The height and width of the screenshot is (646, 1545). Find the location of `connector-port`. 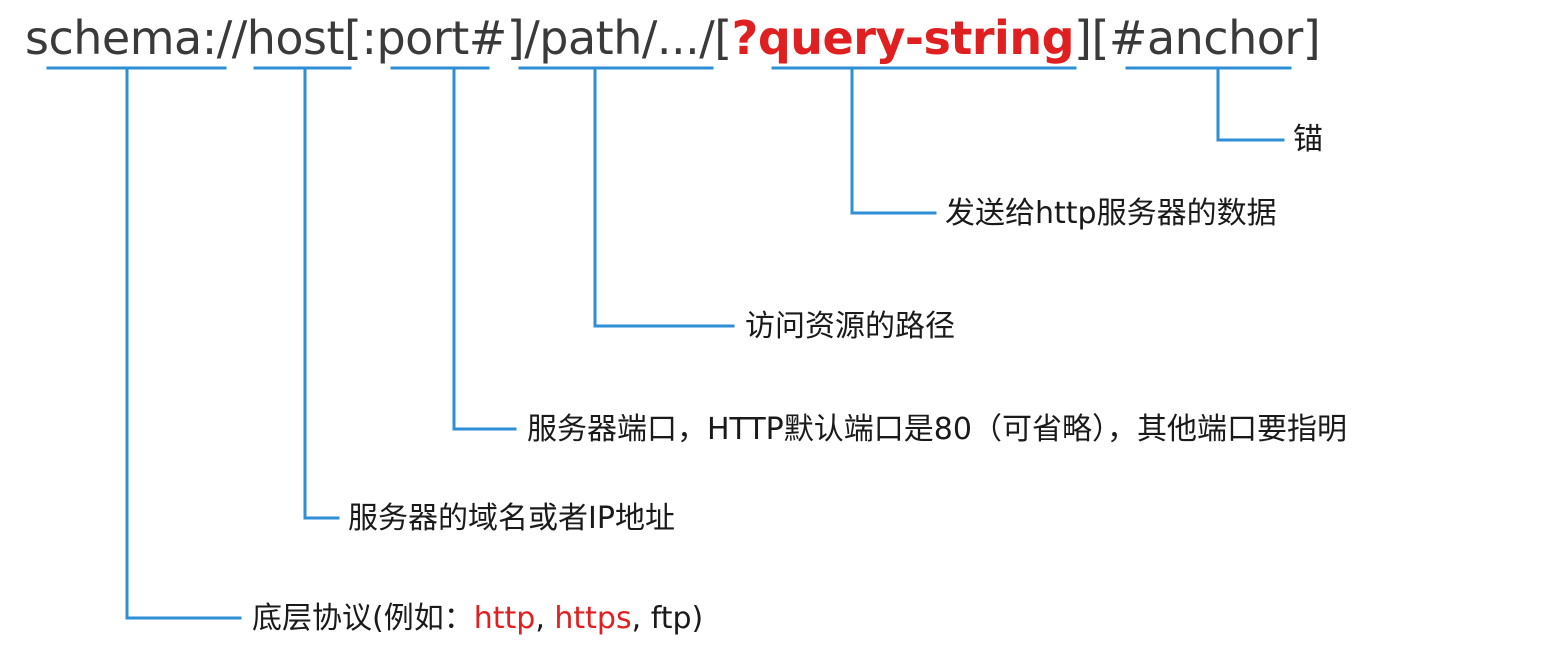

connector-port is located at coordinates (484, 248).